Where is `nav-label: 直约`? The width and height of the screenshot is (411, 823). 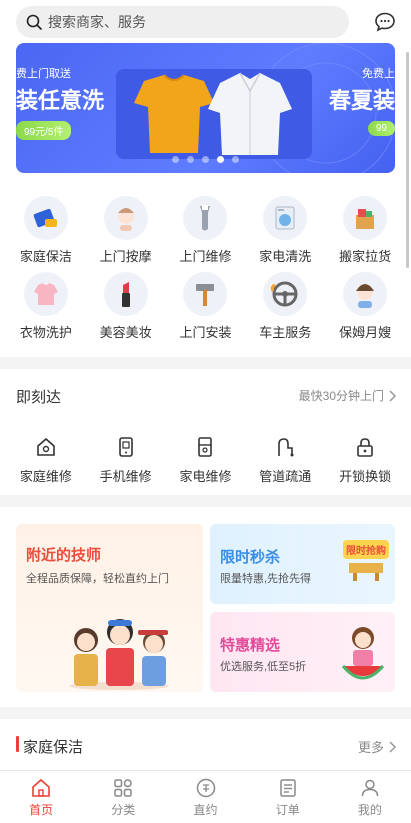
nav-label: 直约 is located at coordinates (205, 810).